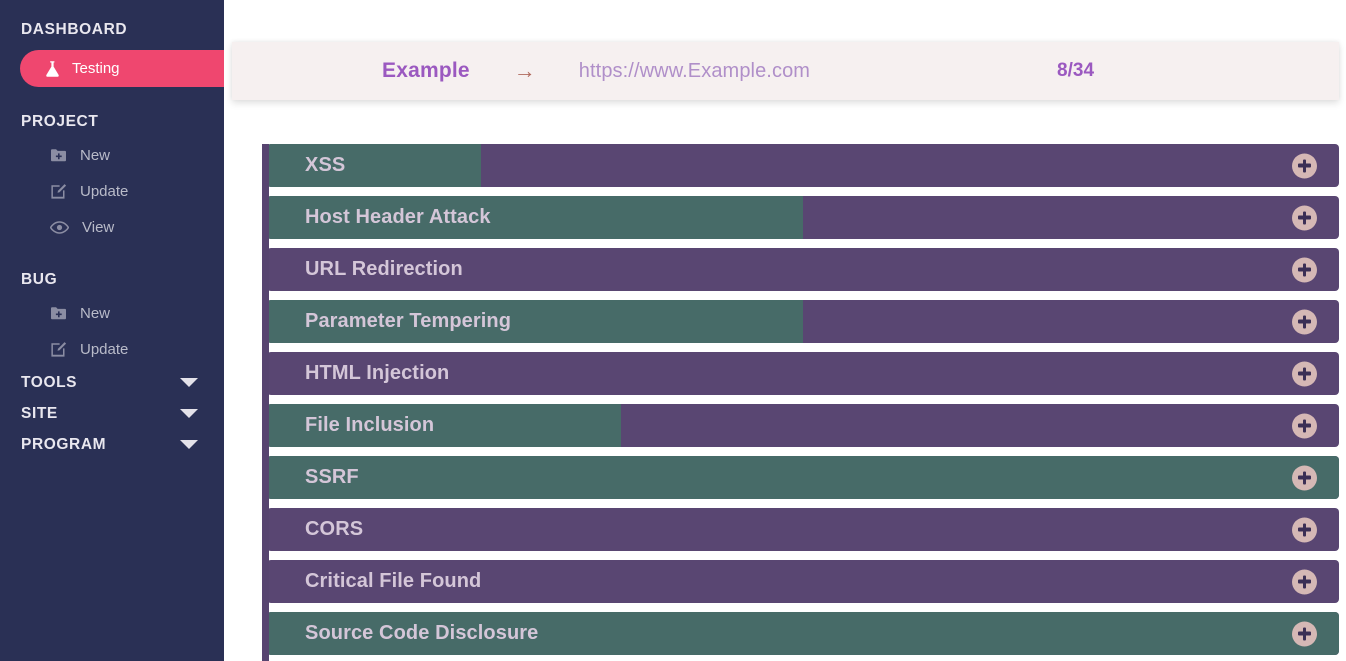  Describe the element at coordinates (408, 321) in the screenshot. I see `scan-row-label: Parameter Tempering` at that location.